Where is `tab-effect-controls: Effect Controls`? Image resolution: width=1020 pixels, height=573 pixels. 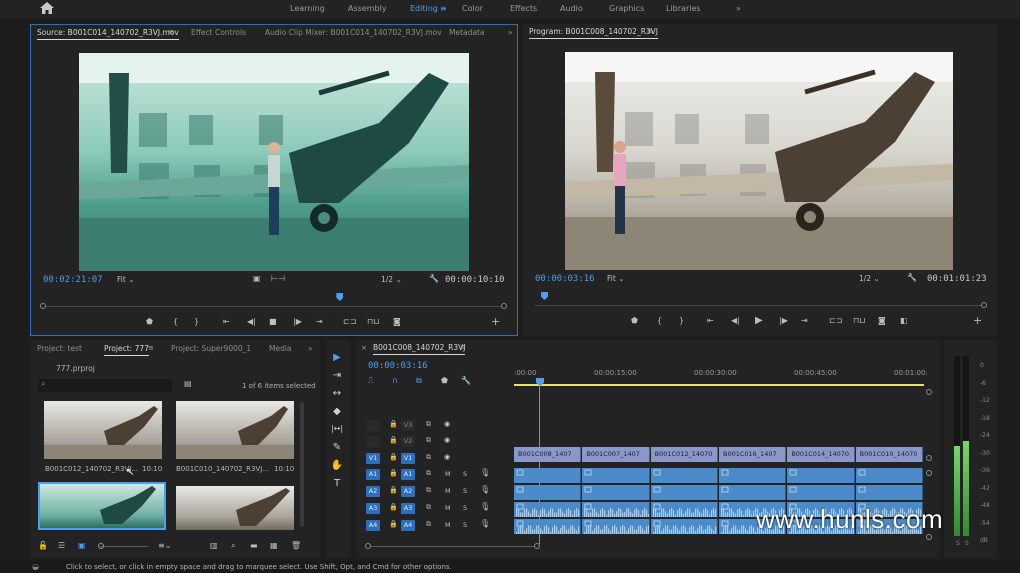
tab-effect-controls: Effect Controls is located at coordinates (218, 32).